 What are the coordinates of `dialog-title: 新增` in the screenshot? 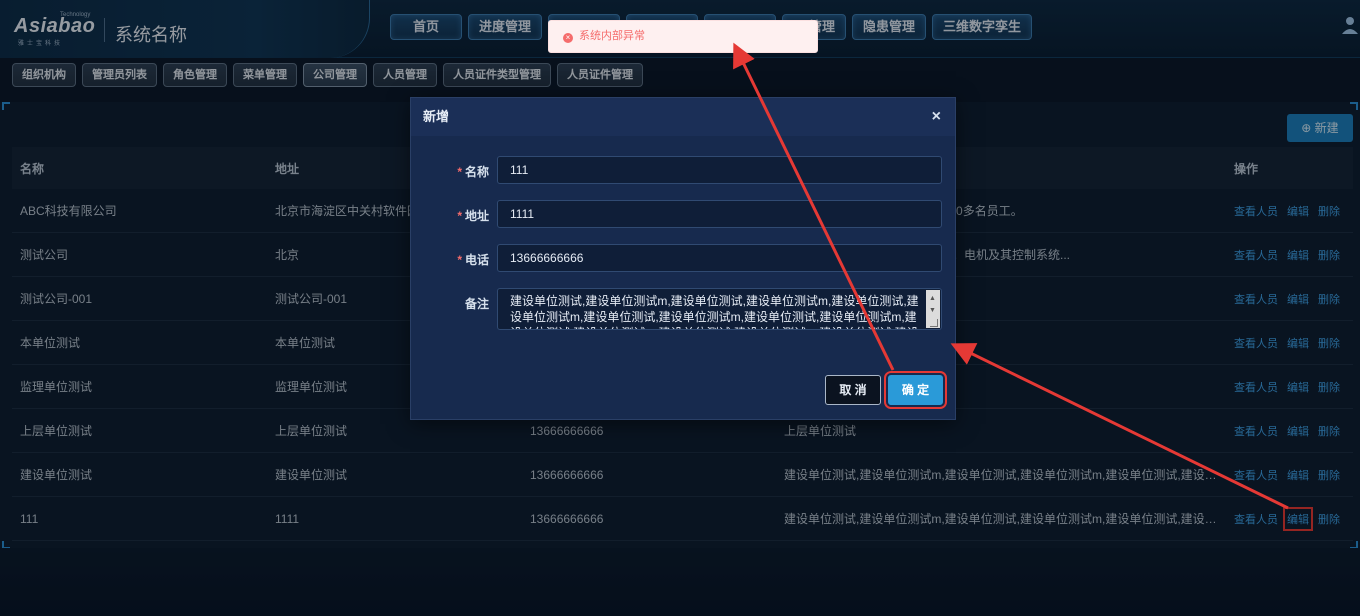 It's located at (436, 116).